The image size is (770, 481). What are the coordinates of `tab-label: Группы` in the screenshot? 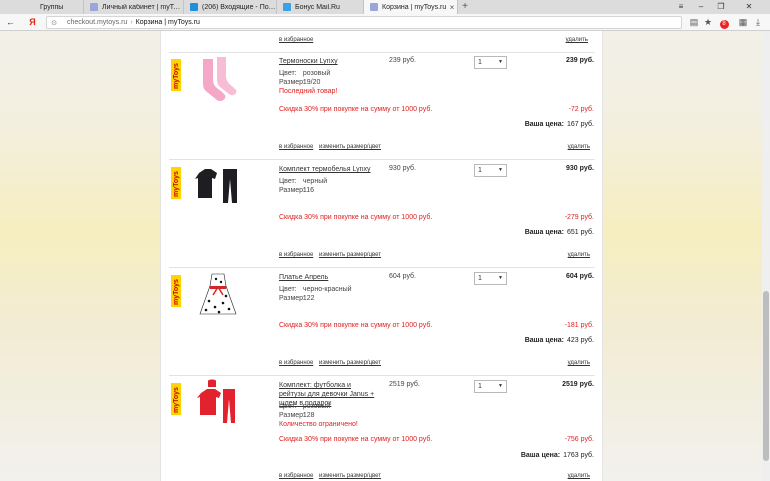 It's located at (52, 7).